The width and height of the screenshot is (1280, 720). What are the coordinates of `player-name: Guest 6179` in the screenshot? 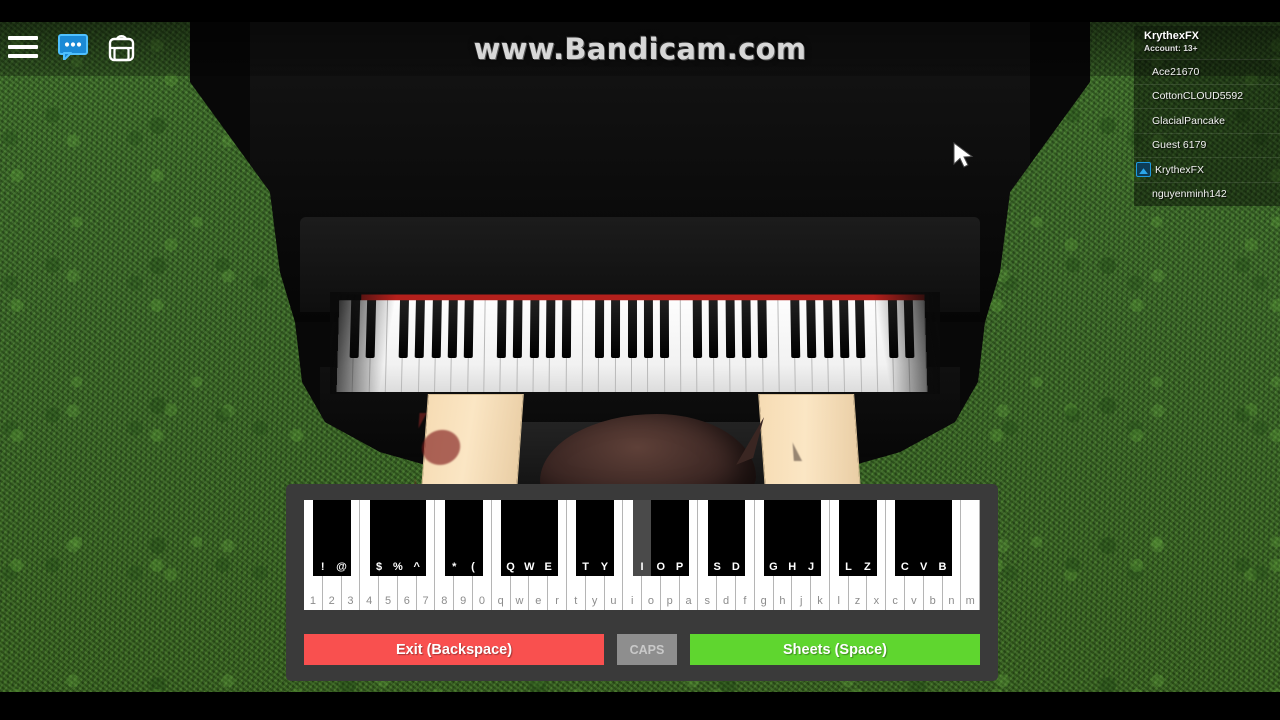 It's located at (1179, 145).